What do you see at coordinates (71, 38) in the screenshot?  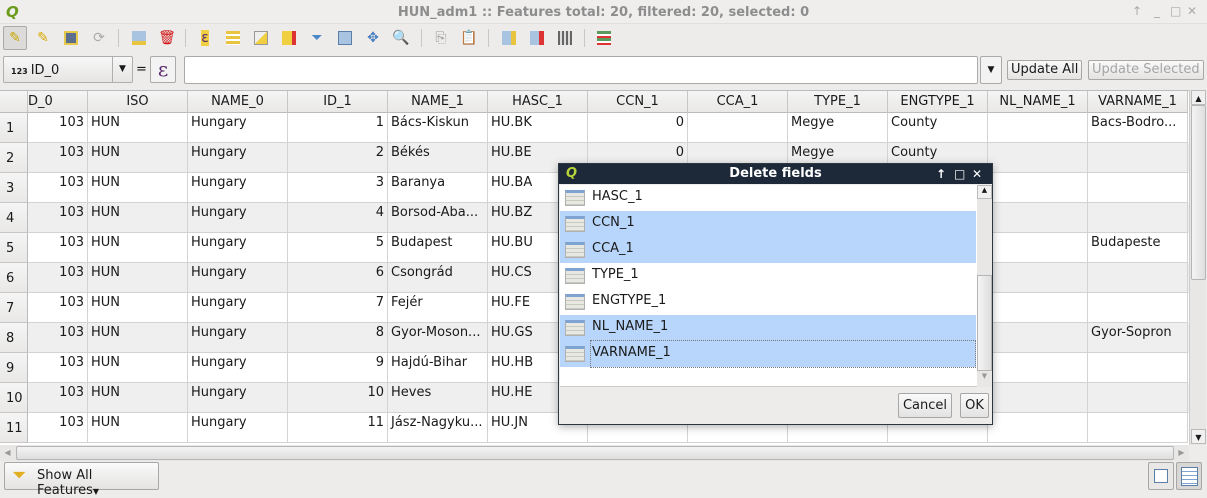 I see `save-edits-button` at bounding box center [71, 38].